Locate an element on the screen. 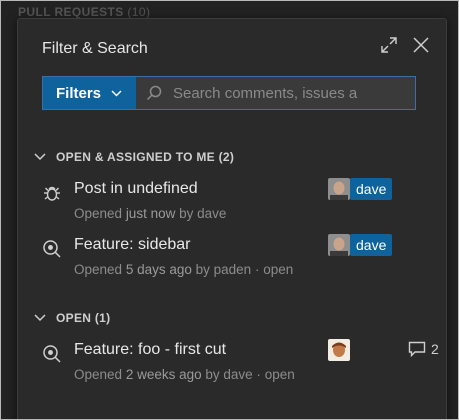 The width and height of the screenshot is (459, 420). section-open-header: OPEN (1) is located at coordinates (72, 318).